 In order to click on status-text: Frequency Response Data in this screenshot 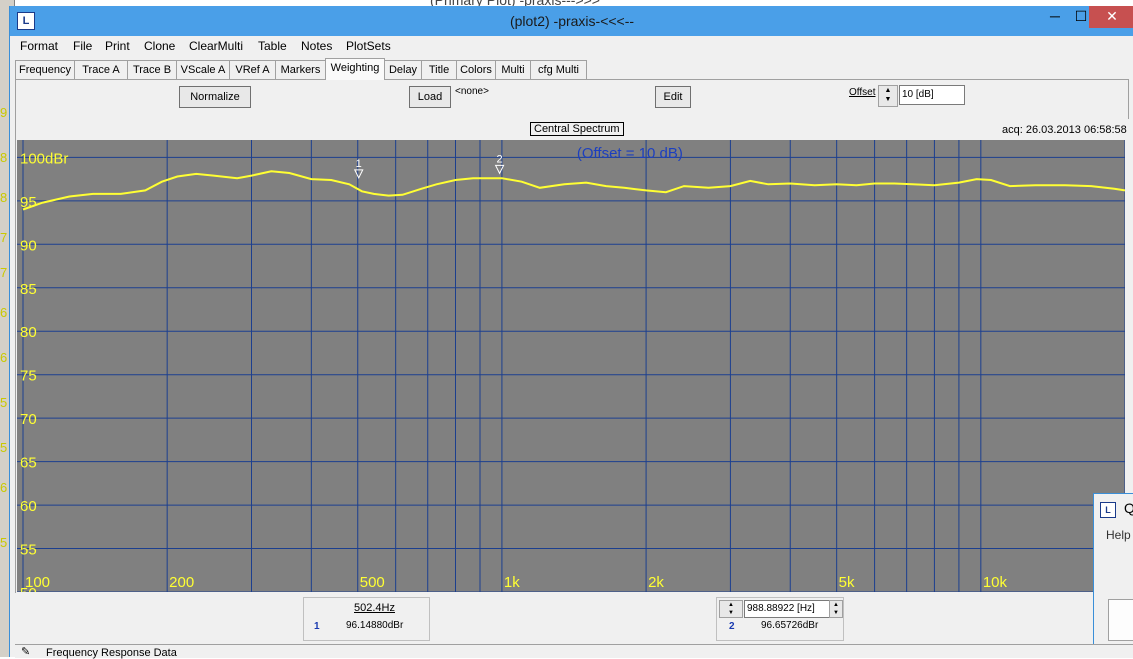, I will do `click(111, 653)`.